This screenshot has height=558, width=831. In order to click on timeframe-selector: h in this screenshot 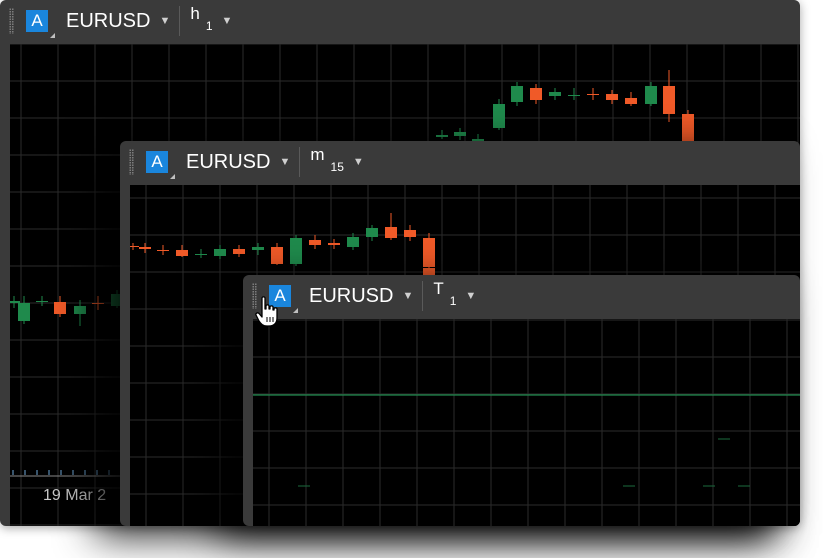, I will do `click(194, 14)`.